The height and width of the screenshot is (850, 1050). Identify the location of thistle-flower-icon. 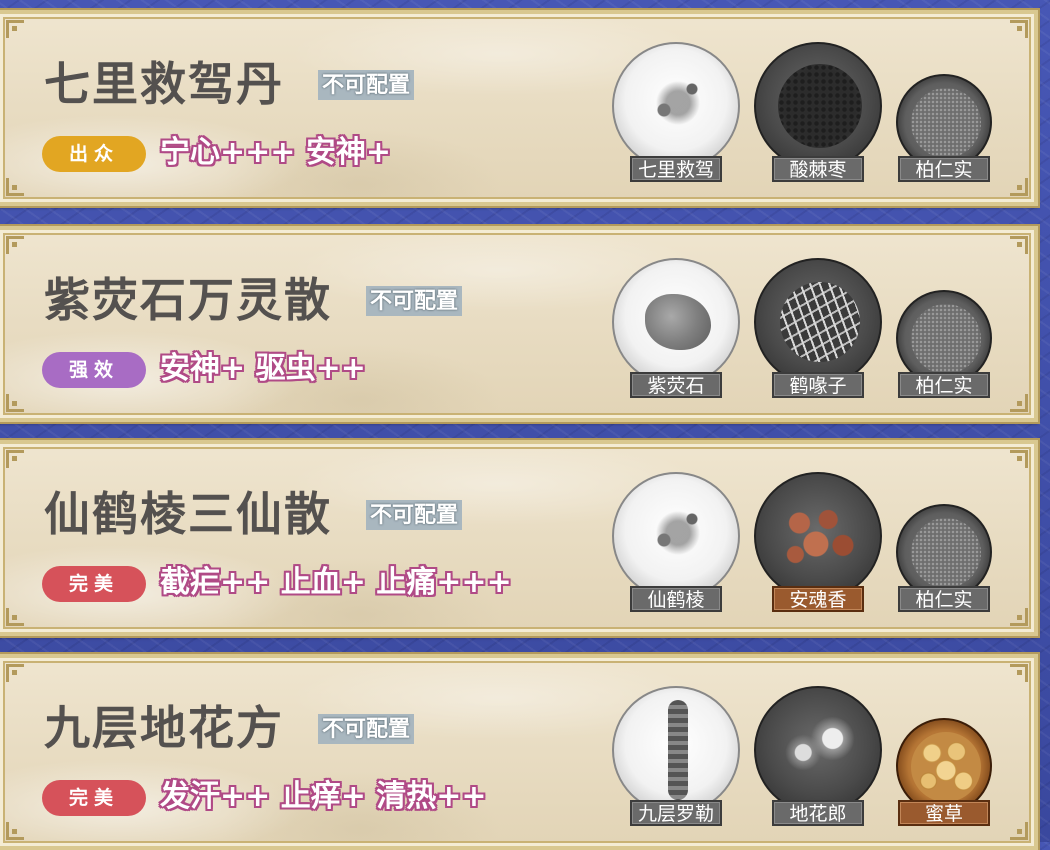
(820, 749).